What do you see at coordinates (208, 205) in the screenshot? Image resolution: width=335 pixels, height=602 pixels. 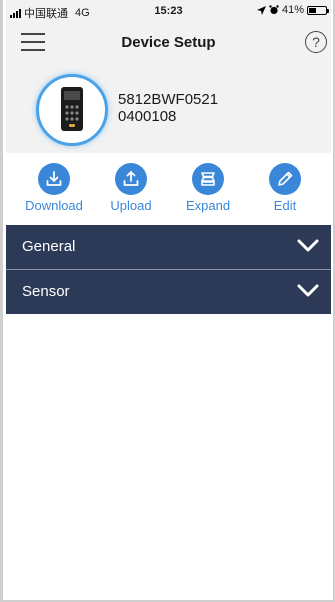 I see `expand-label: Expand` at bounding box center [208, 205].